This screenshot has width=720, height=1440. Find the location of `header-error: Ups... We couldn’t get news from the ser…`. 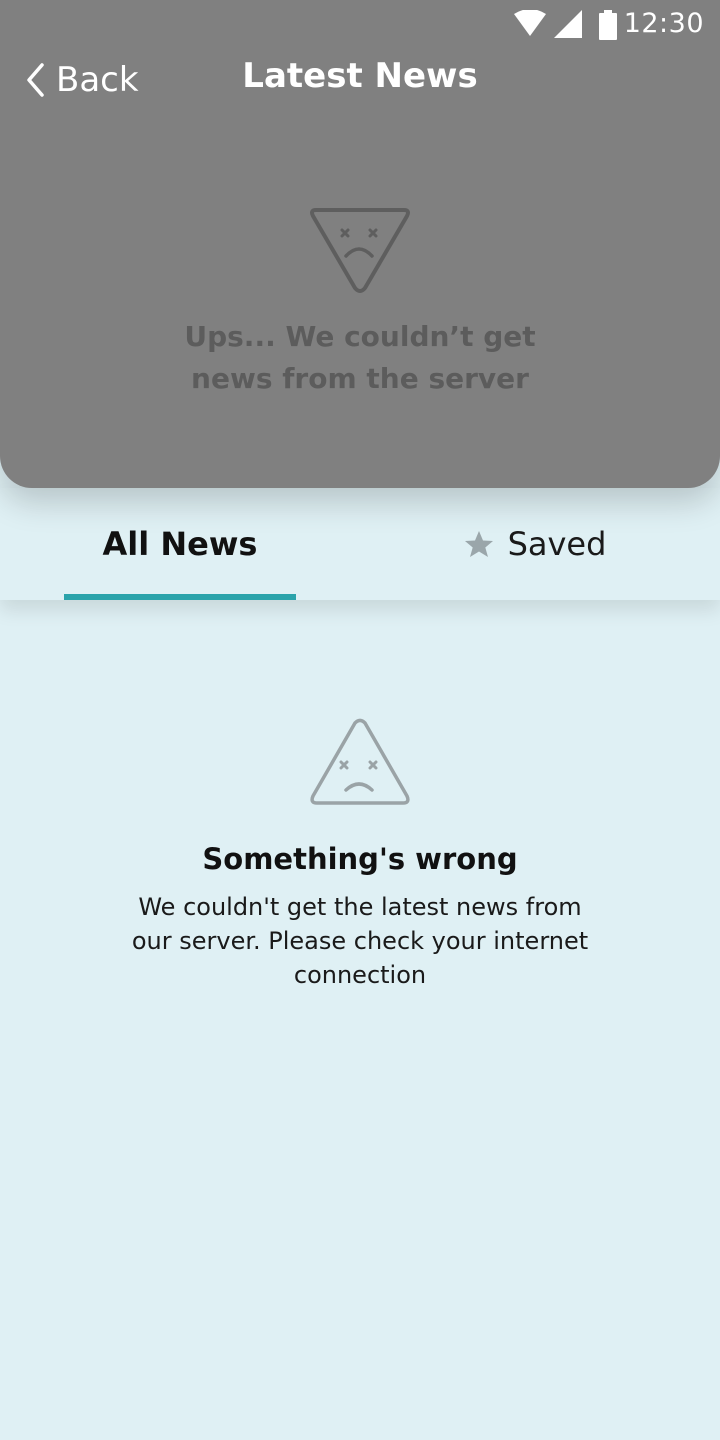

header-error: Ups... We couldn’t get news from the ser… is located at coordinates (360, 302).